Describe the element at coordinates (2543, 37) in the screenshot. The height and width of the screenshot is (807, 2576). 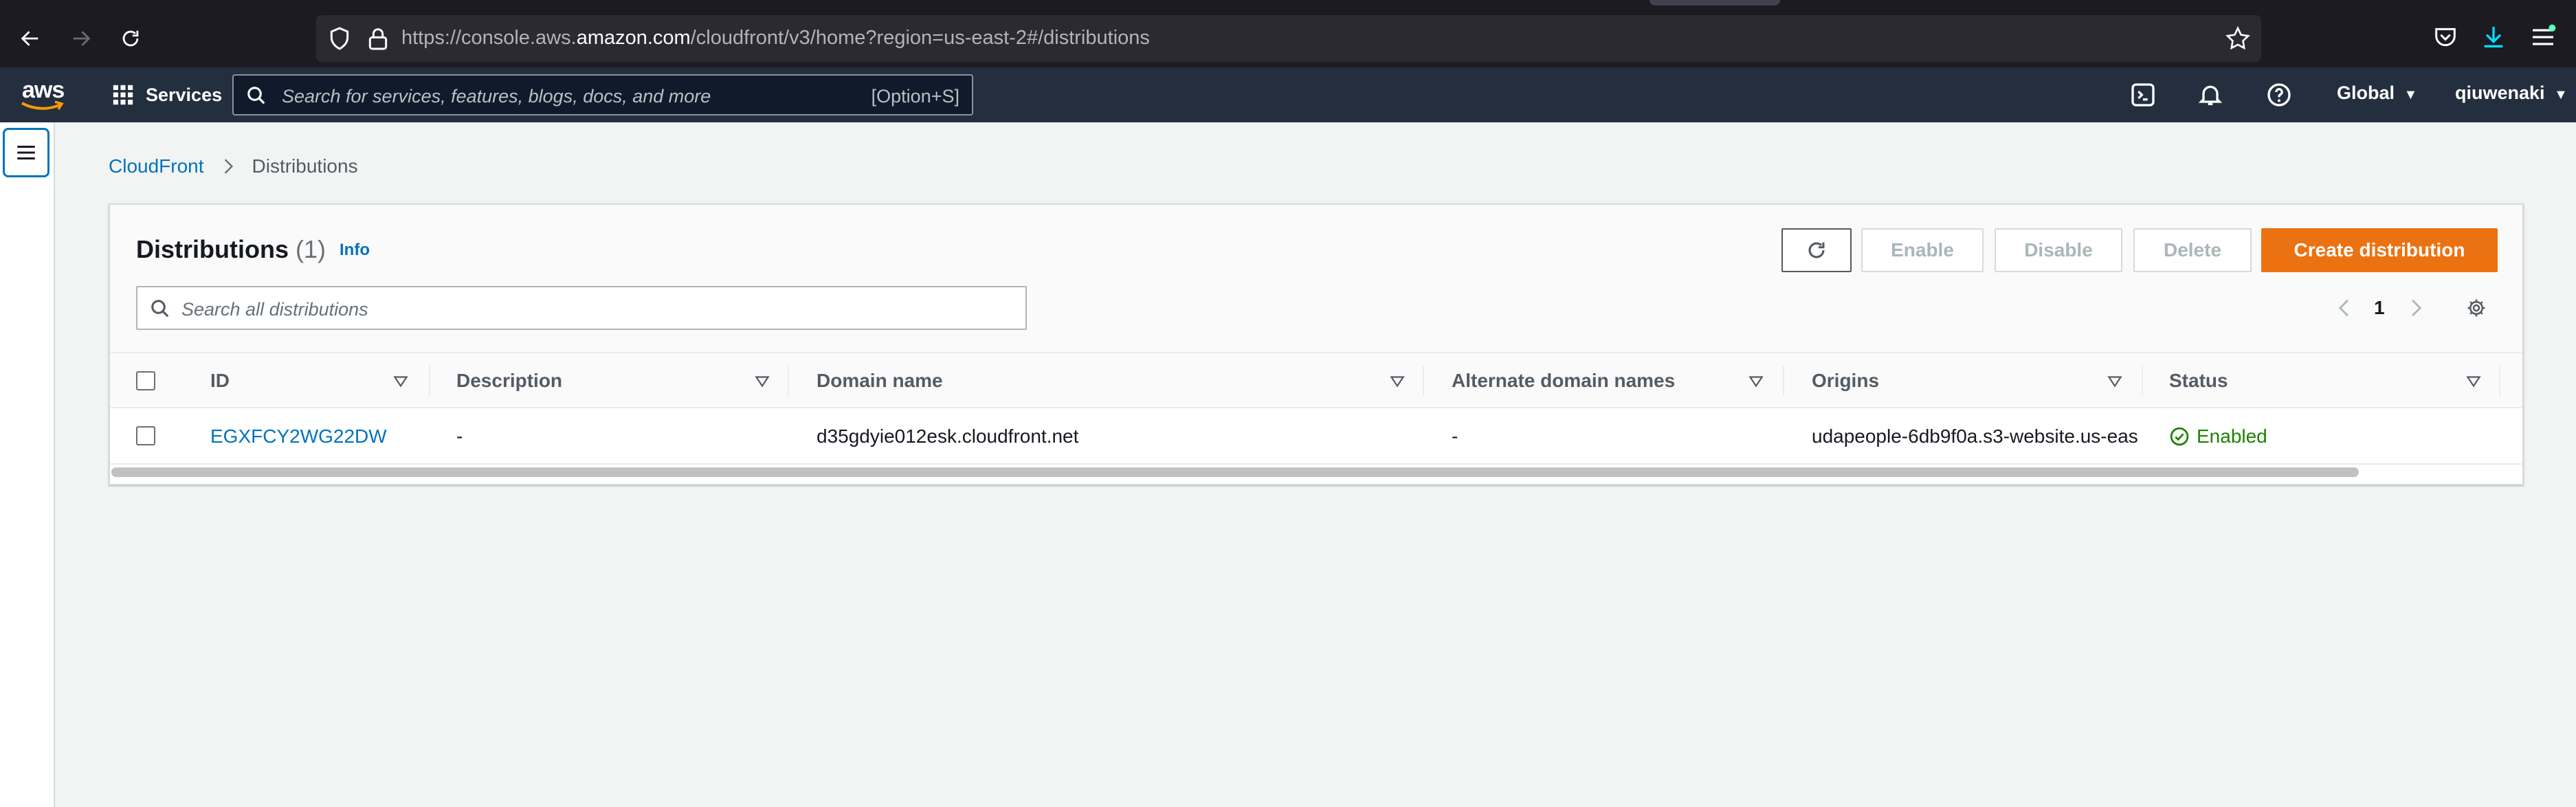
I see `app-menu-icon` at that location.